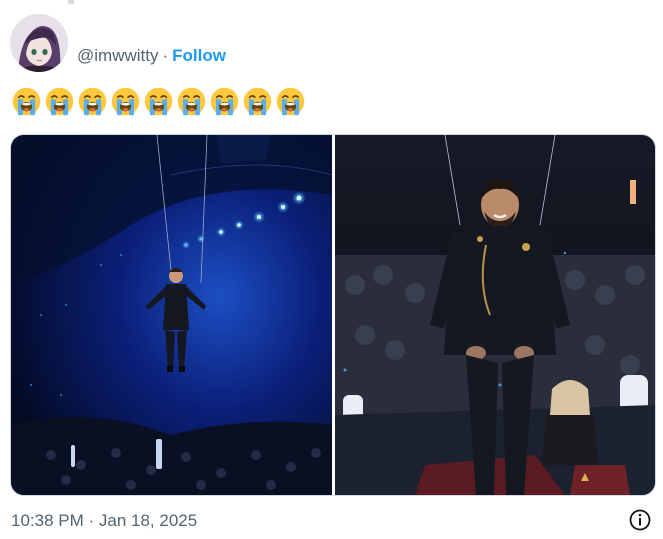 The width and height of the screenshot is (663, 539). Describe the element at coordinates (640, 520) in the screenshot. I see `info-icon` at that location.